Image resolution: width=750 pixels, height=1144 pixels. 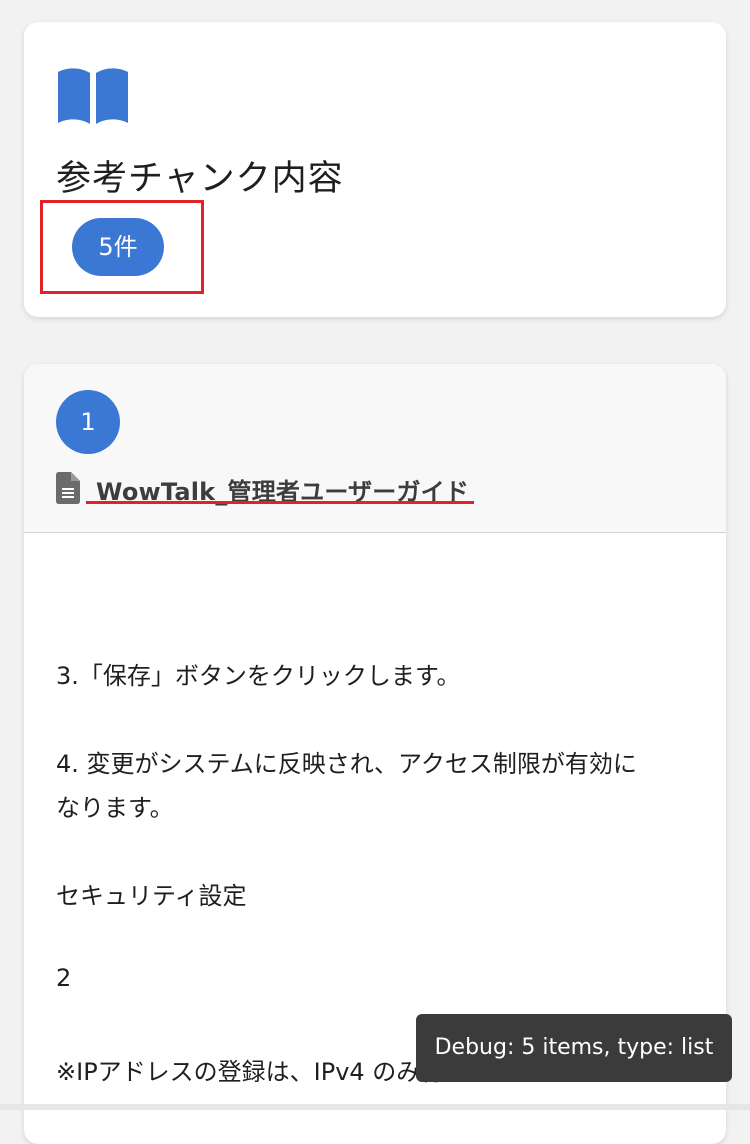 I want to click on page-title: 参考チャンク内容, so click(x=200, y=179).